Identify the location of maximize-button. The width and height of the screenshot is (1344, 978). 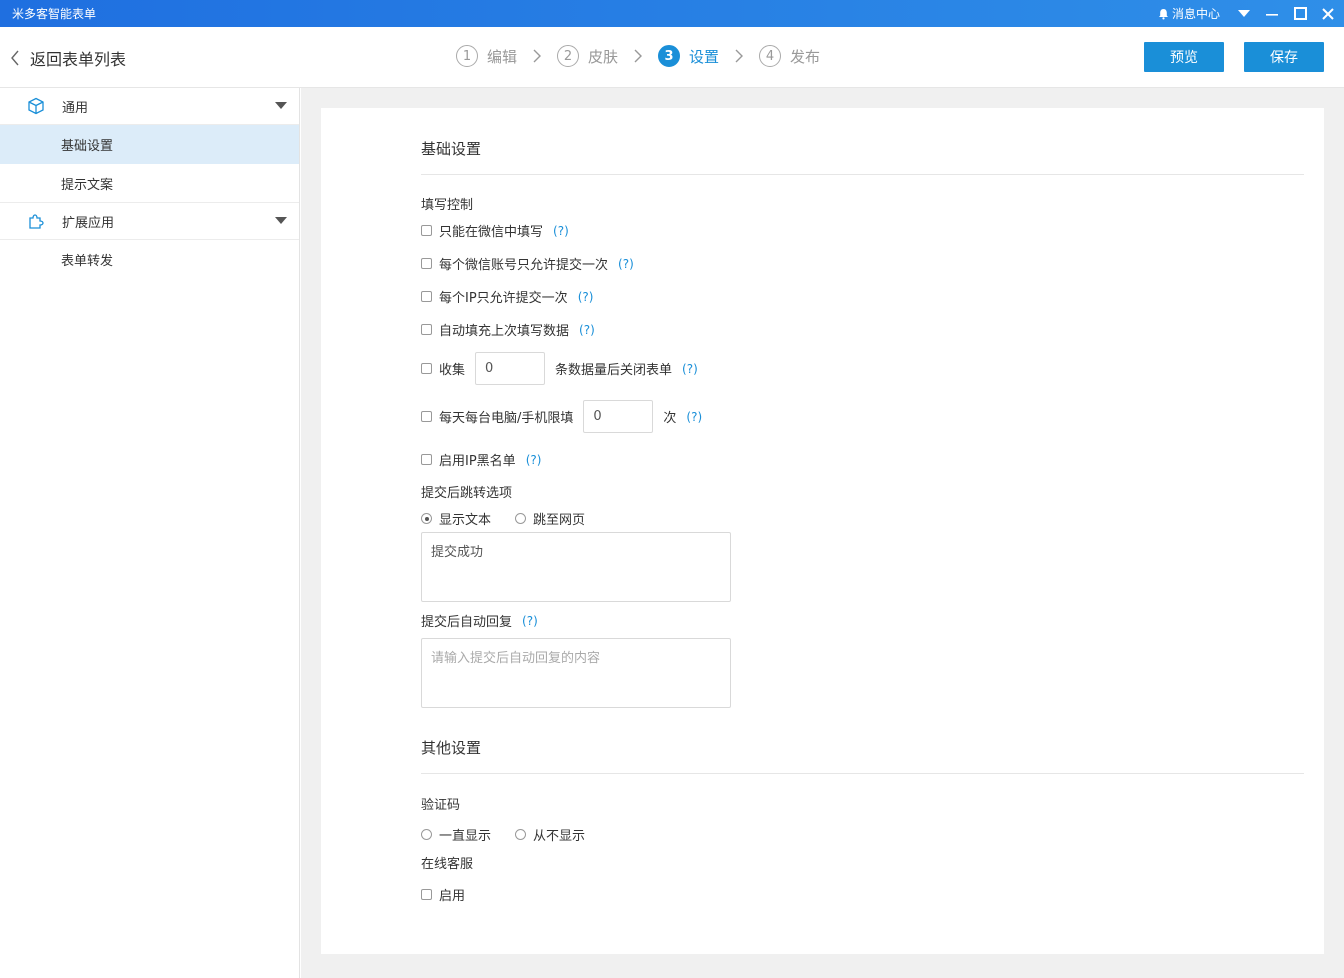
(1300, 13).